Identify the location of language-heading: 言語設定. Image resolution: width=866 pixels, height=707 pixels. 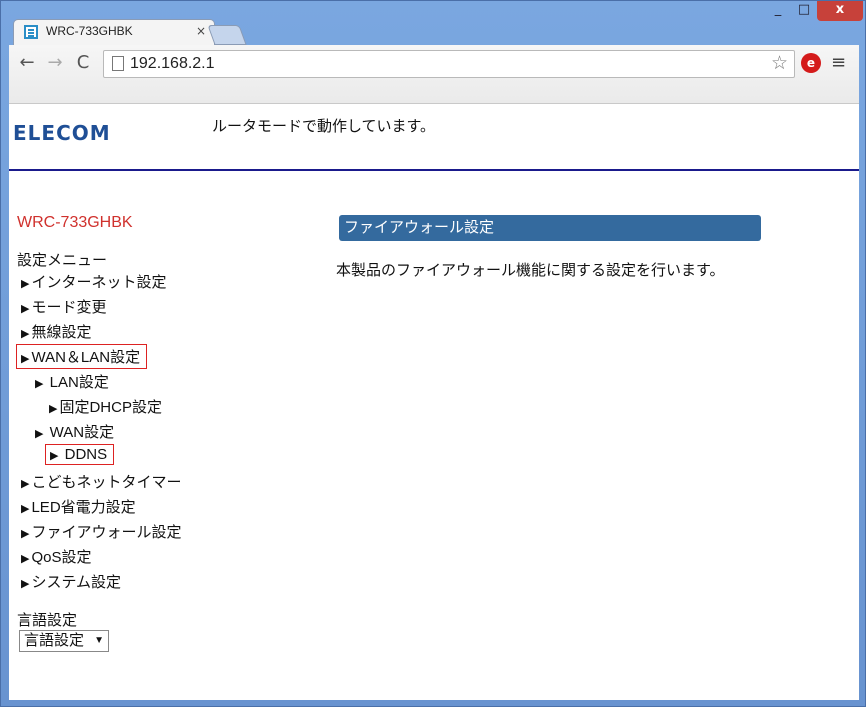
(47, 620).